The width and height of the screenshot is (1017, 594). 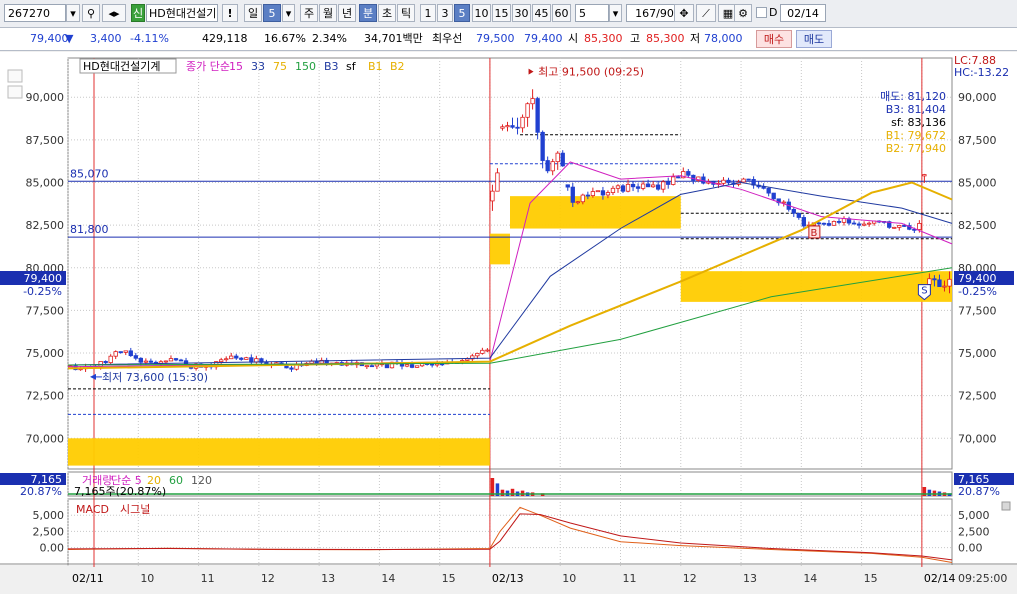 I want to click on period-week: 주, so click(x=309, y=13).